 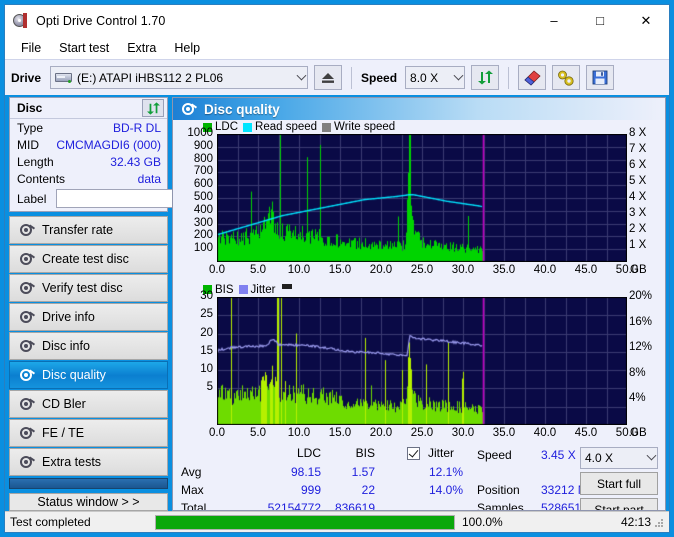 What do you see at coordinates (641, 347) in the screenshot?
I see `right-axis-tick: 12%` at bounding box center [641, 347].